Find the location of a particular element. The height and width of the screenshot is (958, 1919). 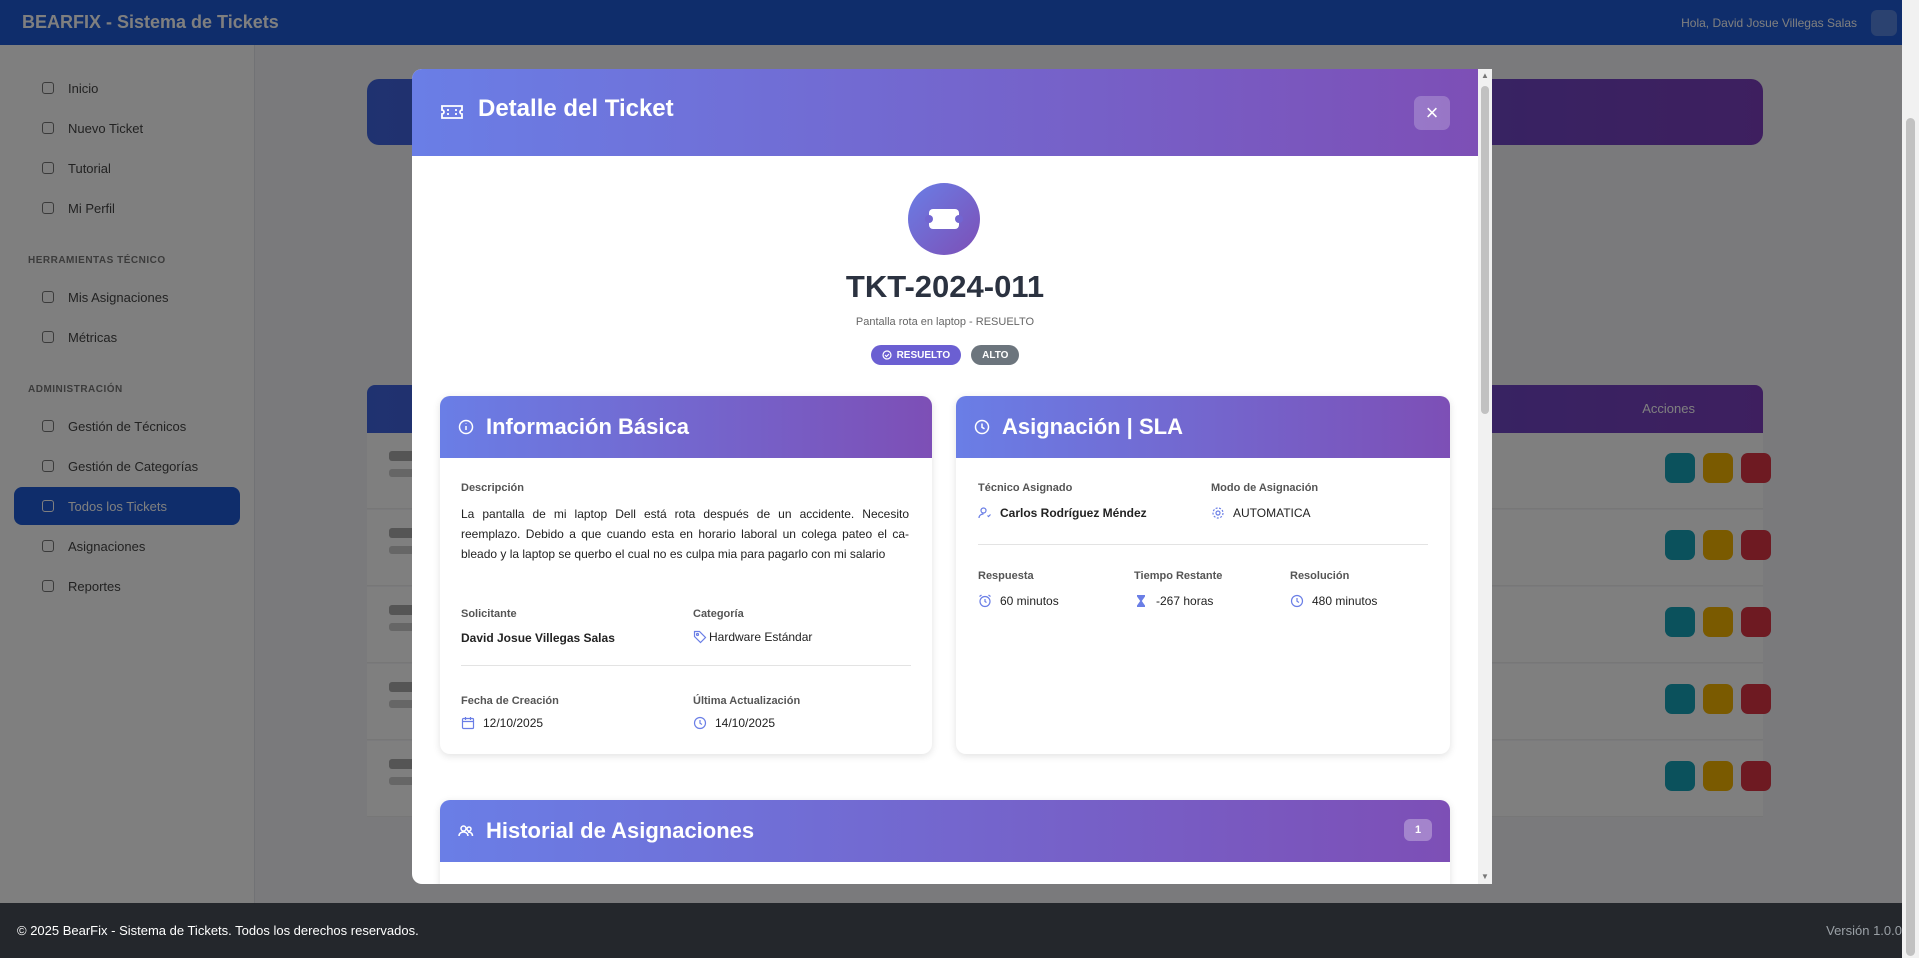

history-header: Historial de Asignaciones 1 is located at coordinates (945, 831).